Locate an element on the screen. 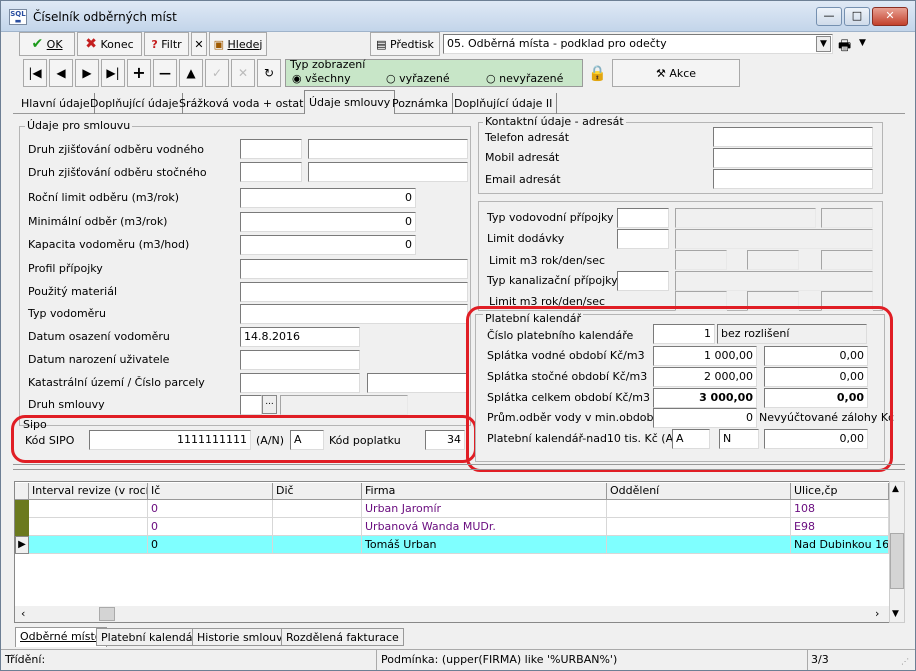  datum-osazeni-input: 14.8.2016 is located at coordinates (300, 337).